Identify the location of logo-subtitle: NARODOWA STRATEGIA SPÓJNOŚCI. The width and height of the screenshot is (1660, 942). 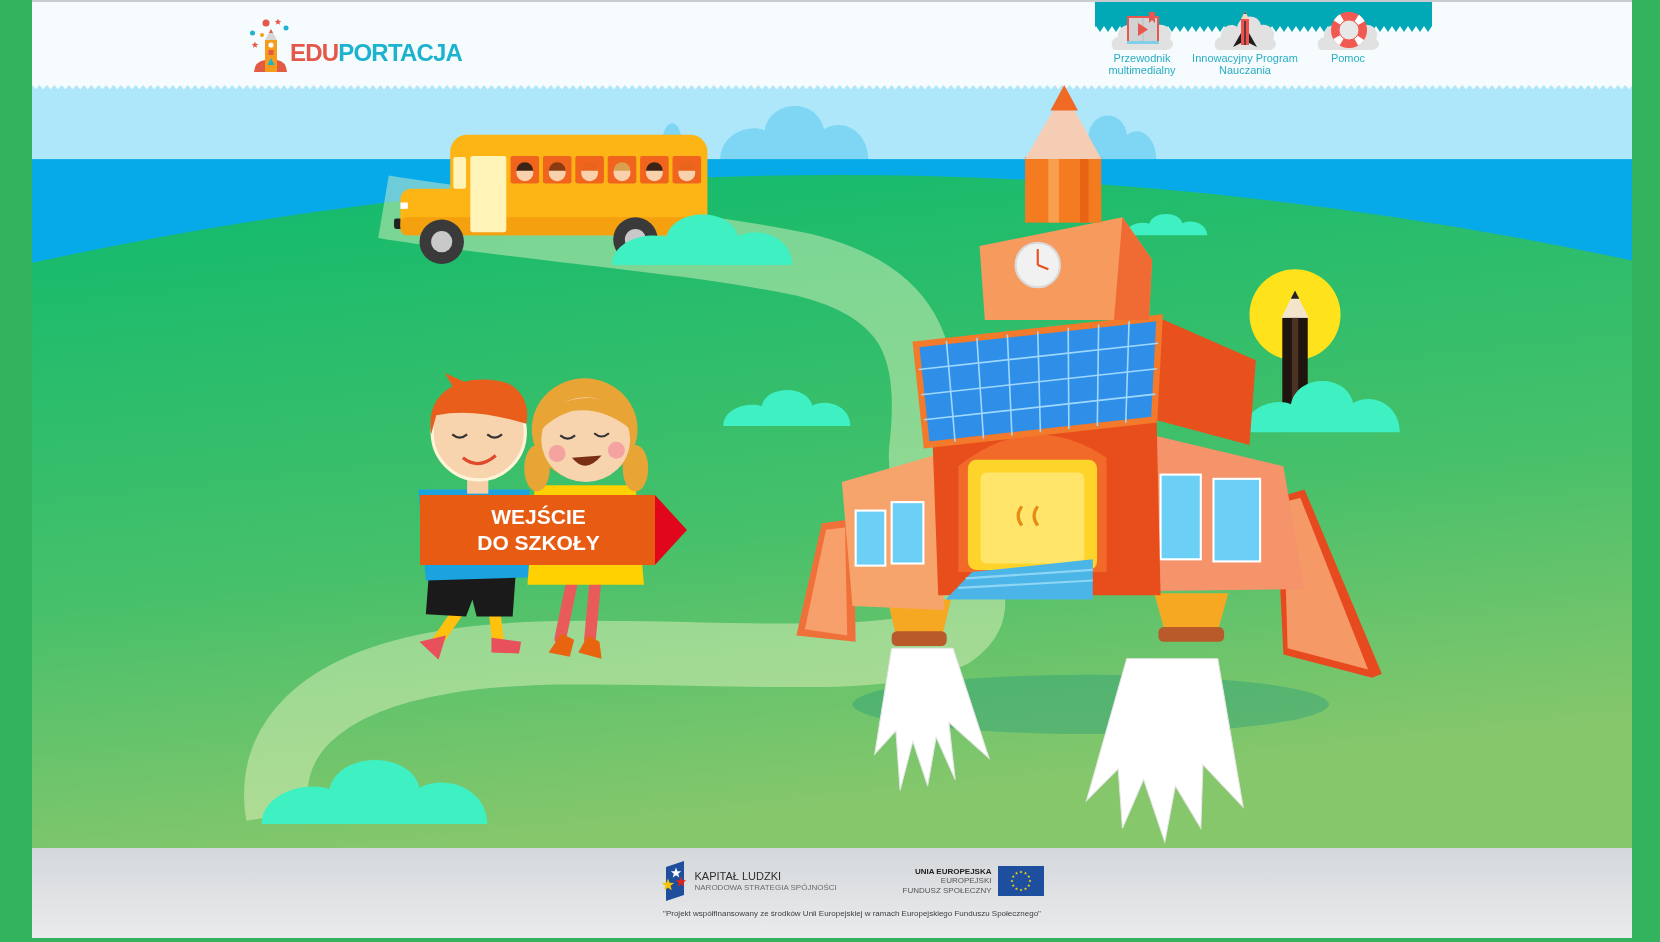
(765, 887).